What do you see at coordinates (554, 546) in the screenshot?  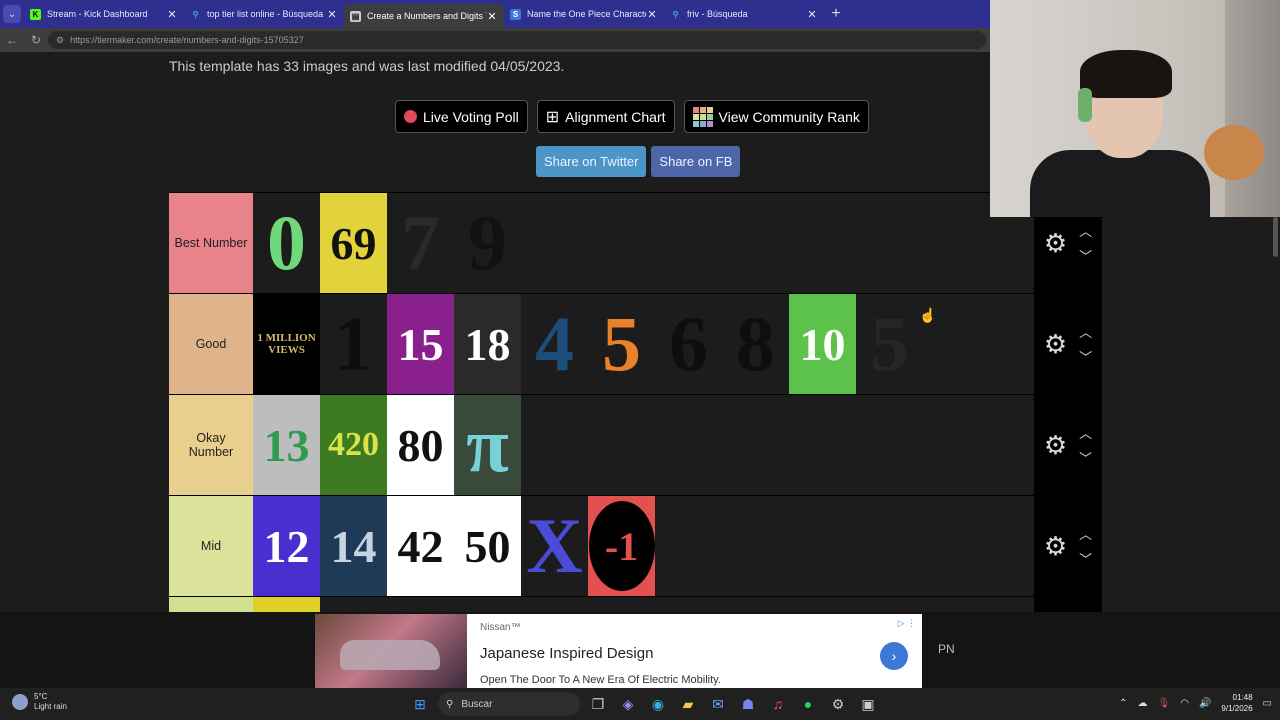 I see `tier-item-image: X` at bounding box center [554, 546].